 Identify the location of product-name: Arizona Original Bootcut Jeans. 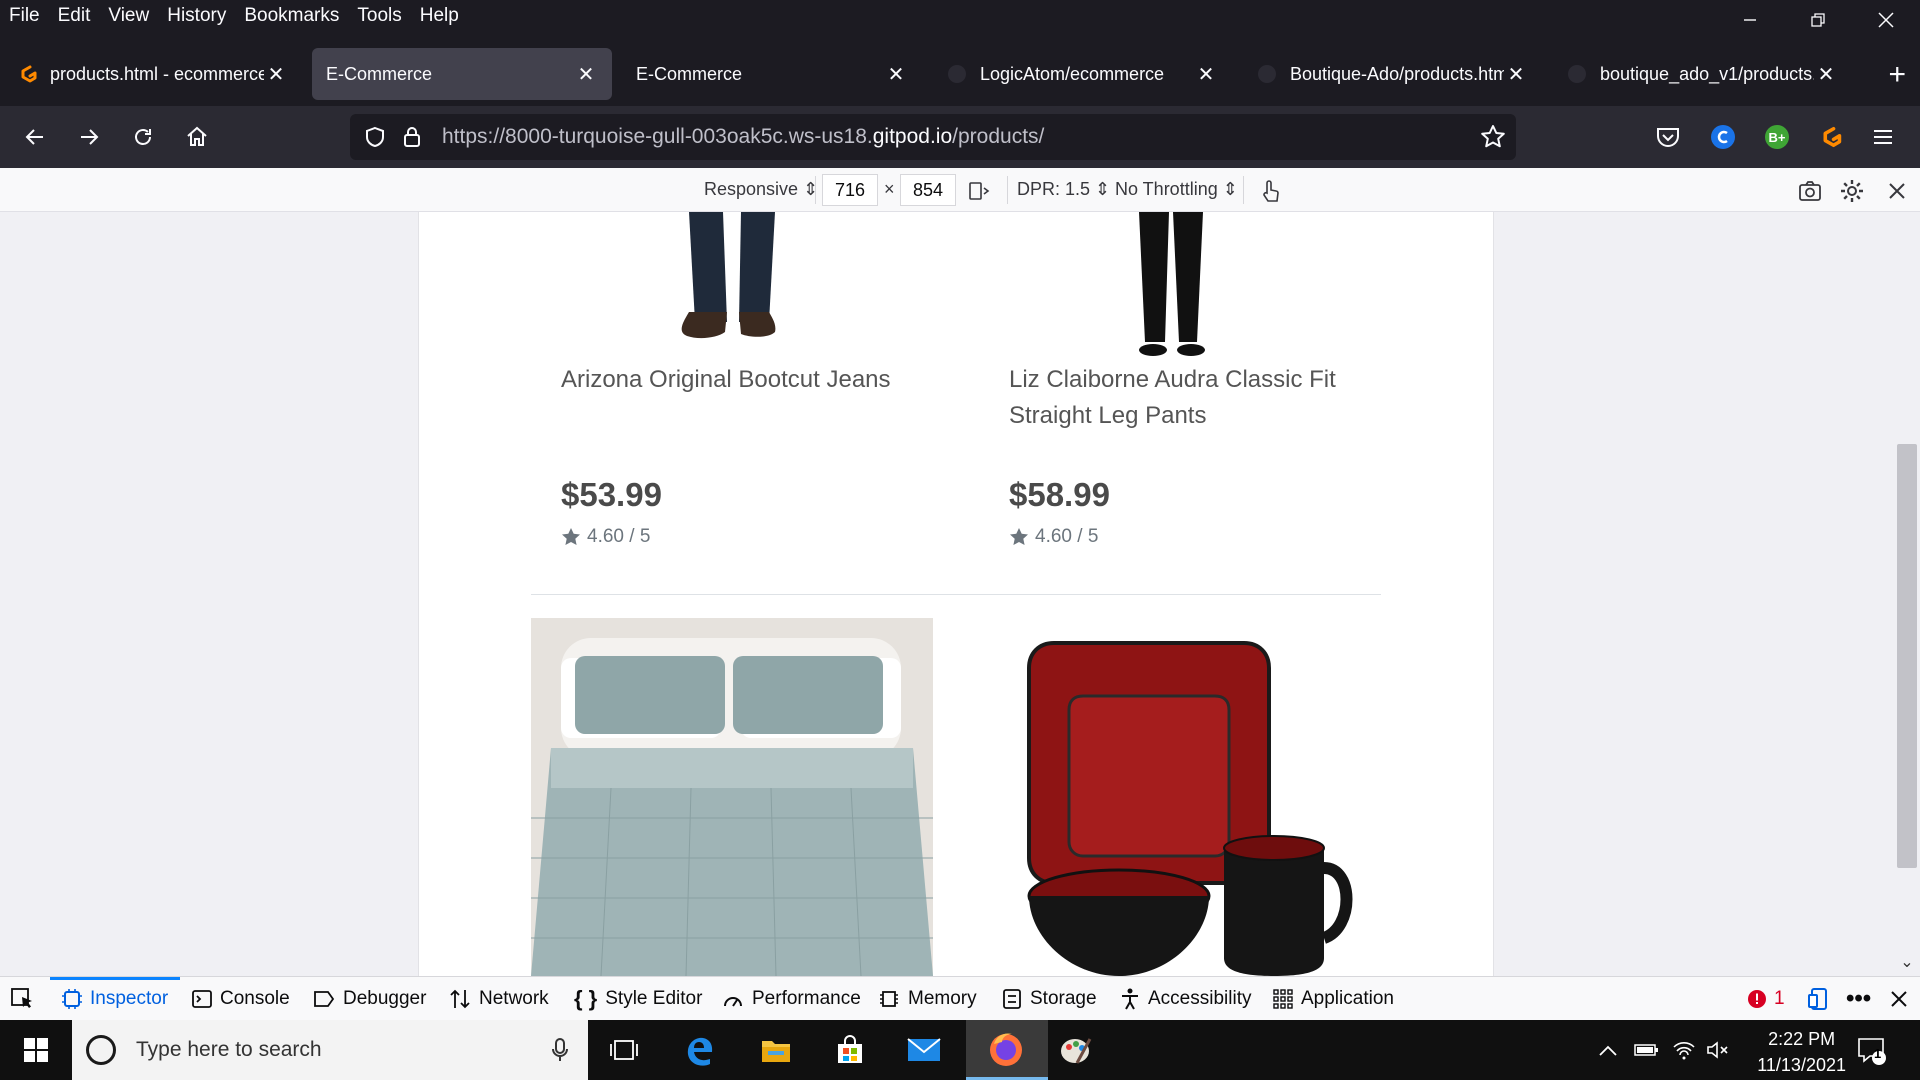
(741, 380).